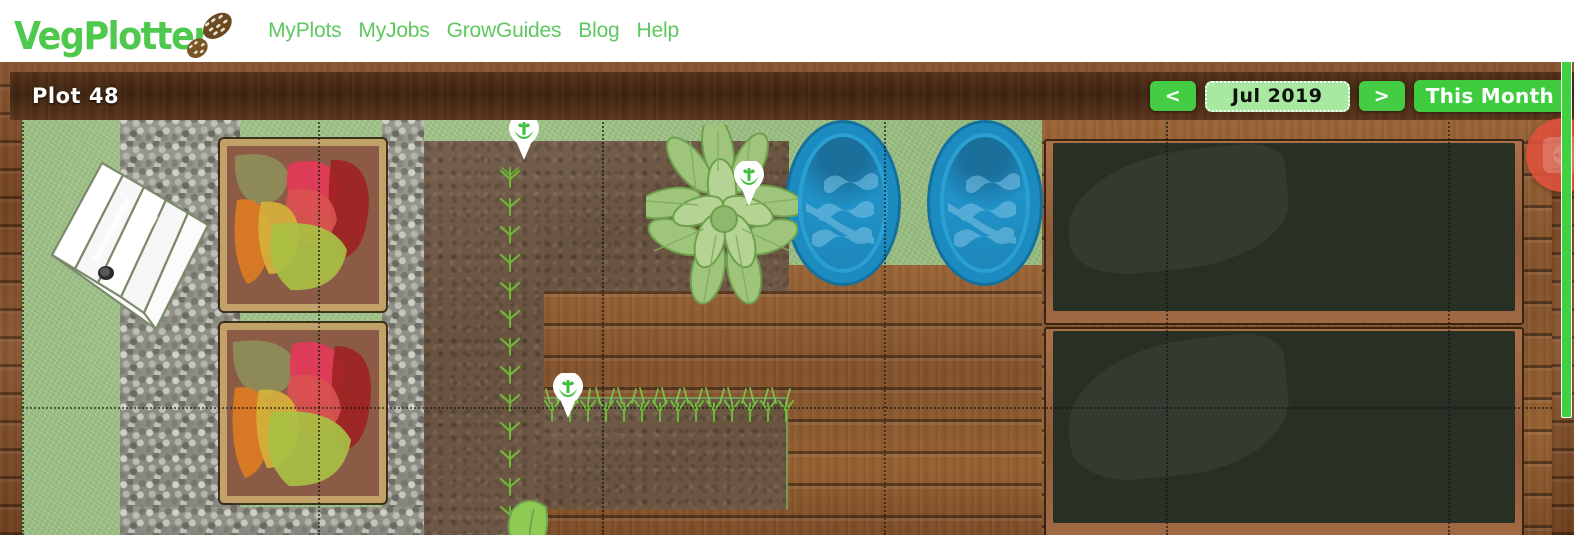  Describe the element at coordinates (528, 517) in the screenshot. I see `corner-leaf` at that location.